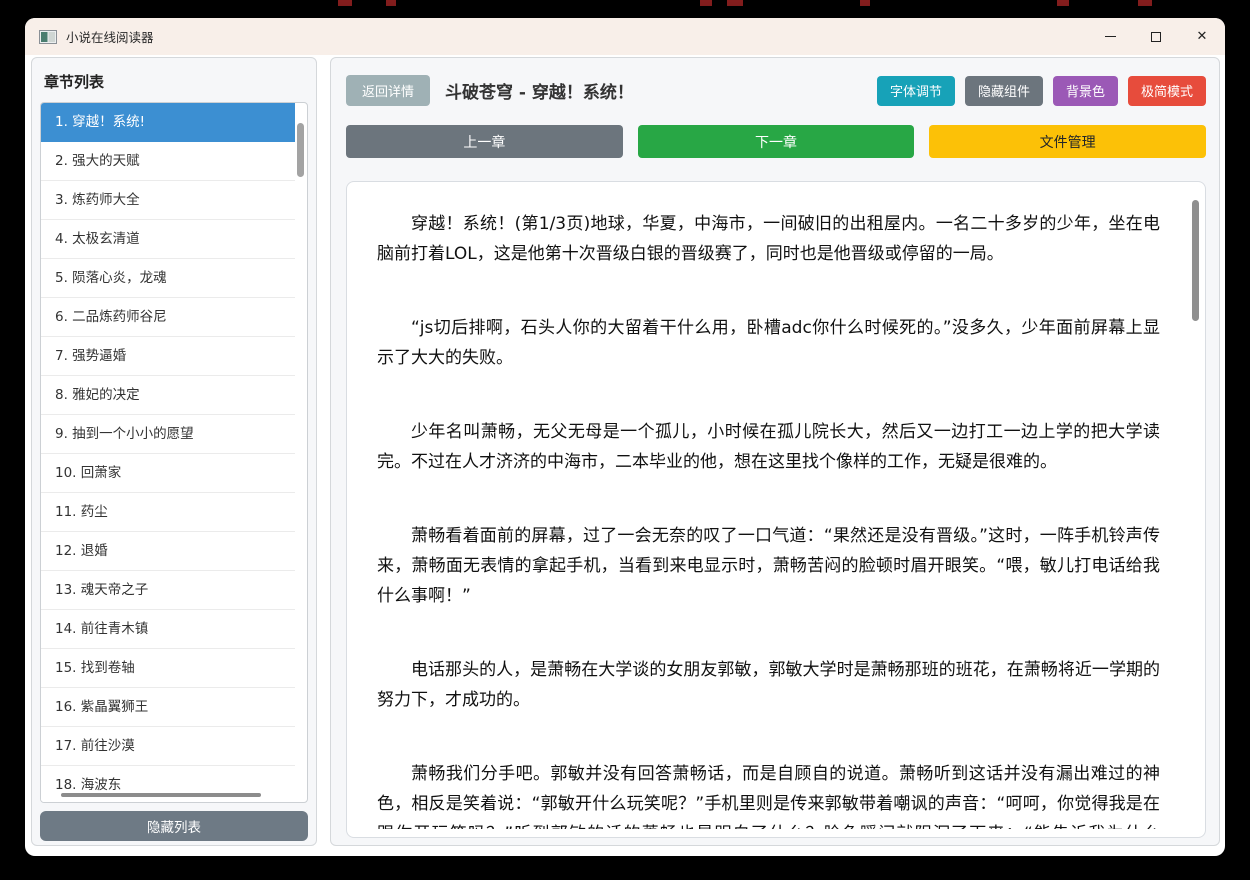 Image resolution: width=1250 pixels, height=880 pixels. What do you see at coordinates (124, 434) in the screenshot?
I see `chapter-item-label: 9. 抽到一个小小的愿望` at bounding box center [124, 434].